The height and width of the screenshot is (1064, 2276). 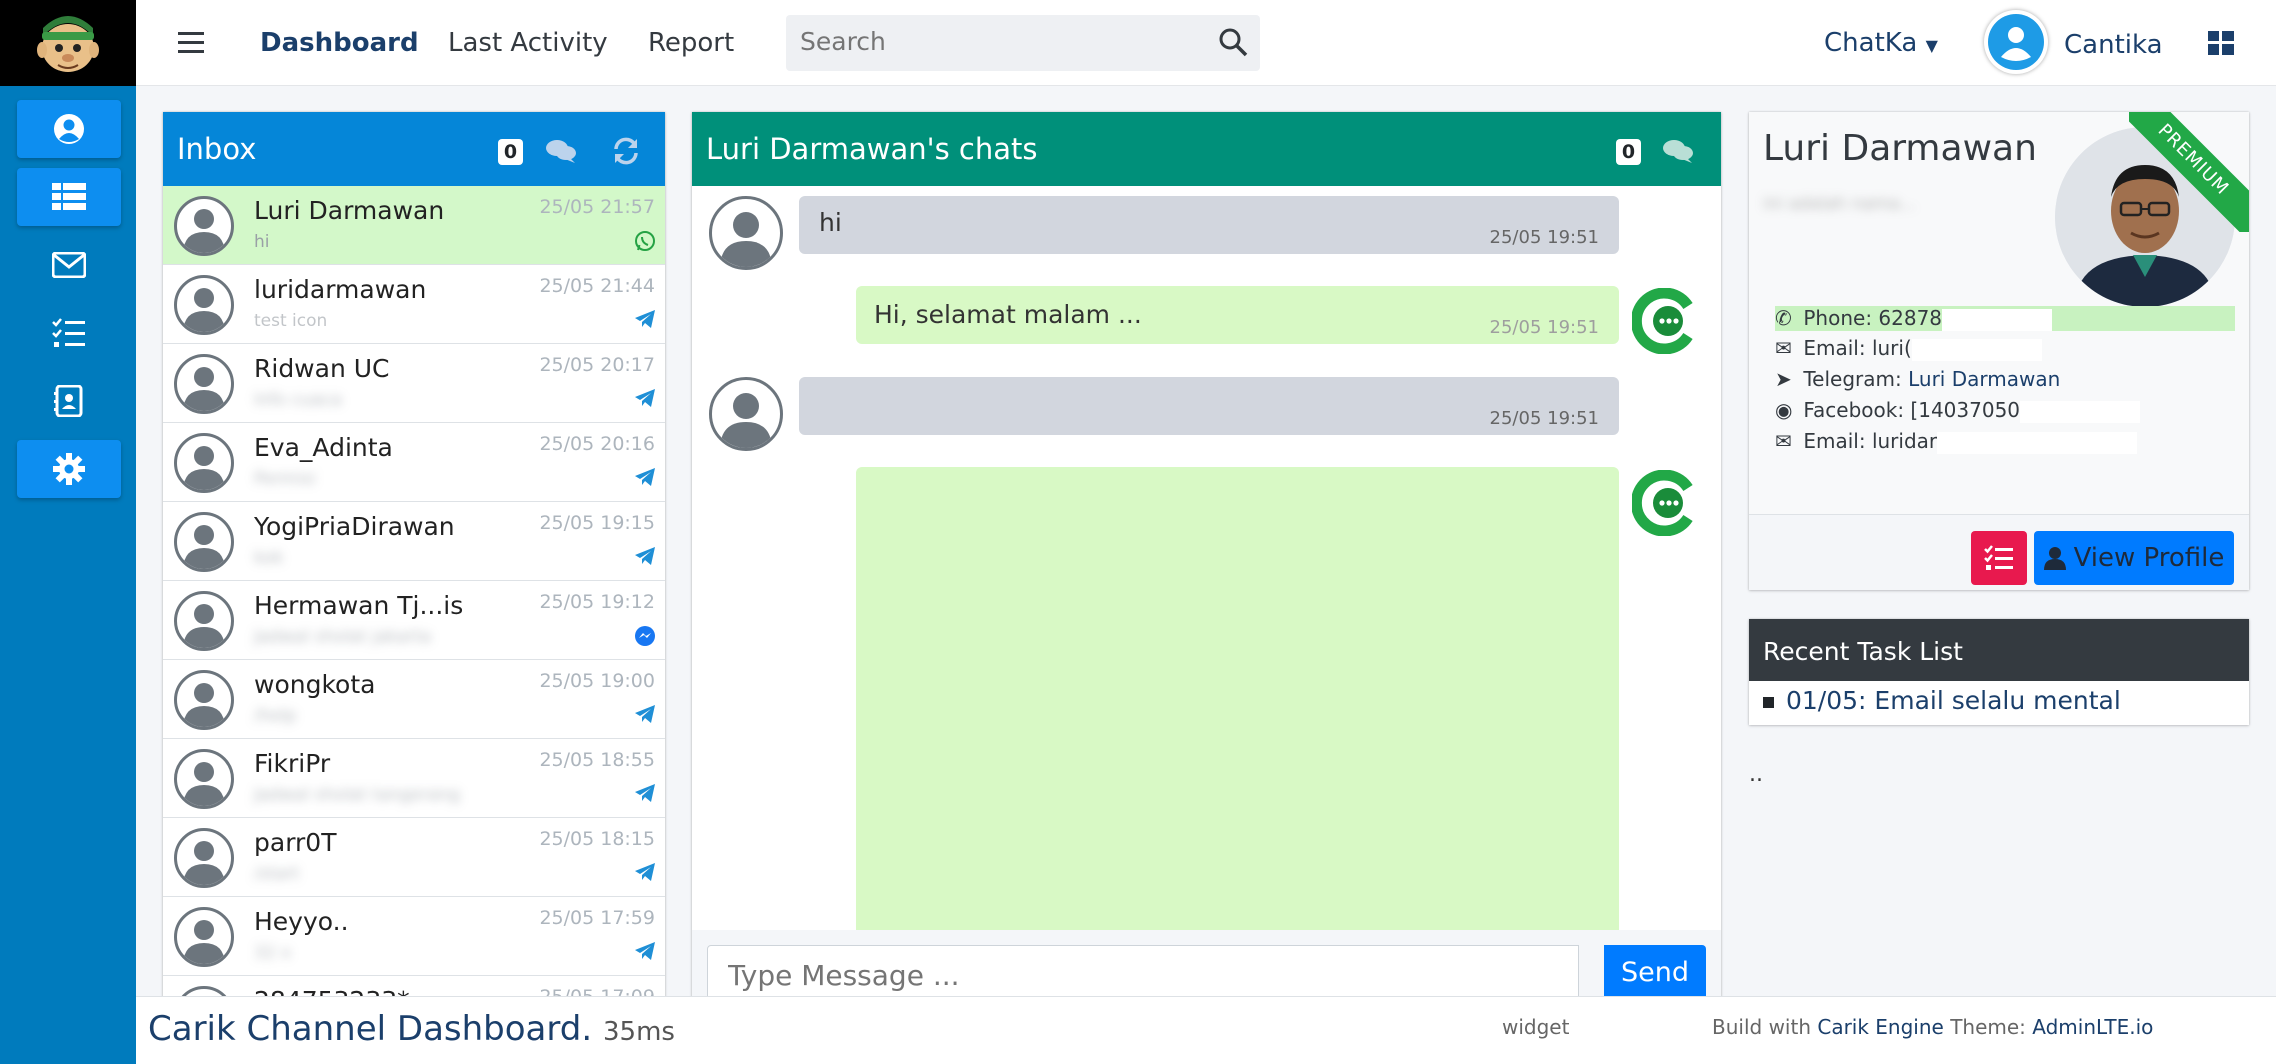 What do you see at coordinates (414, 462) in the screenshot?
I see `conversation-item: Eva_Adinta Permisi 25/05 20:16` at bounding box center [414, 462].